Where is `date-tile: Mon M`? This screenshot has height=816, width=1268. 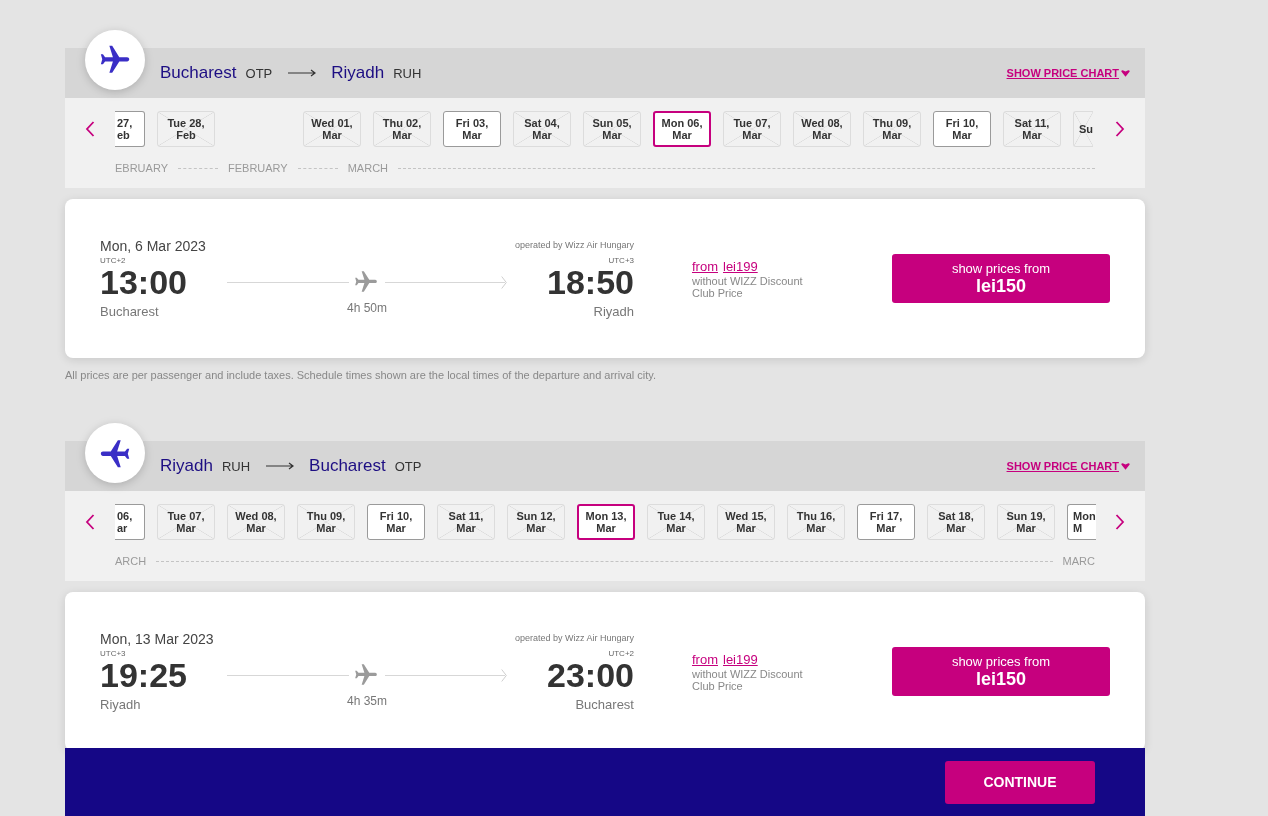 date-tile: Mon M is located at coordinates (1081, 522).